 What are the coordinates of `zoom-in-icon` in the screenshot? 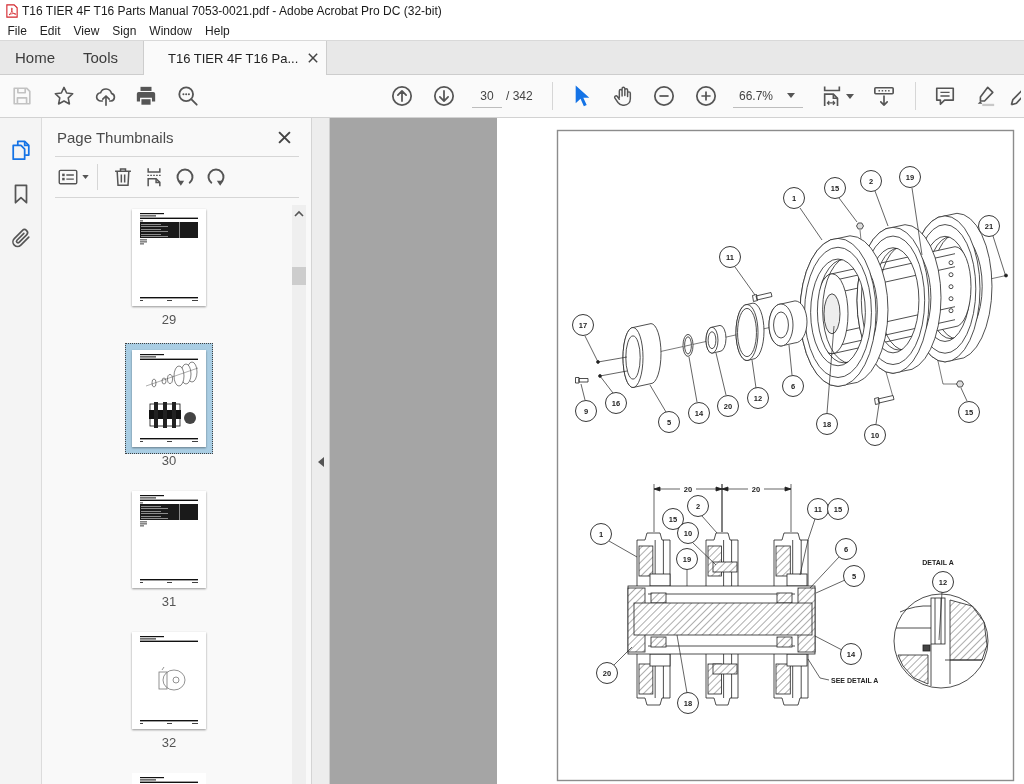 It's located at (706, 96).